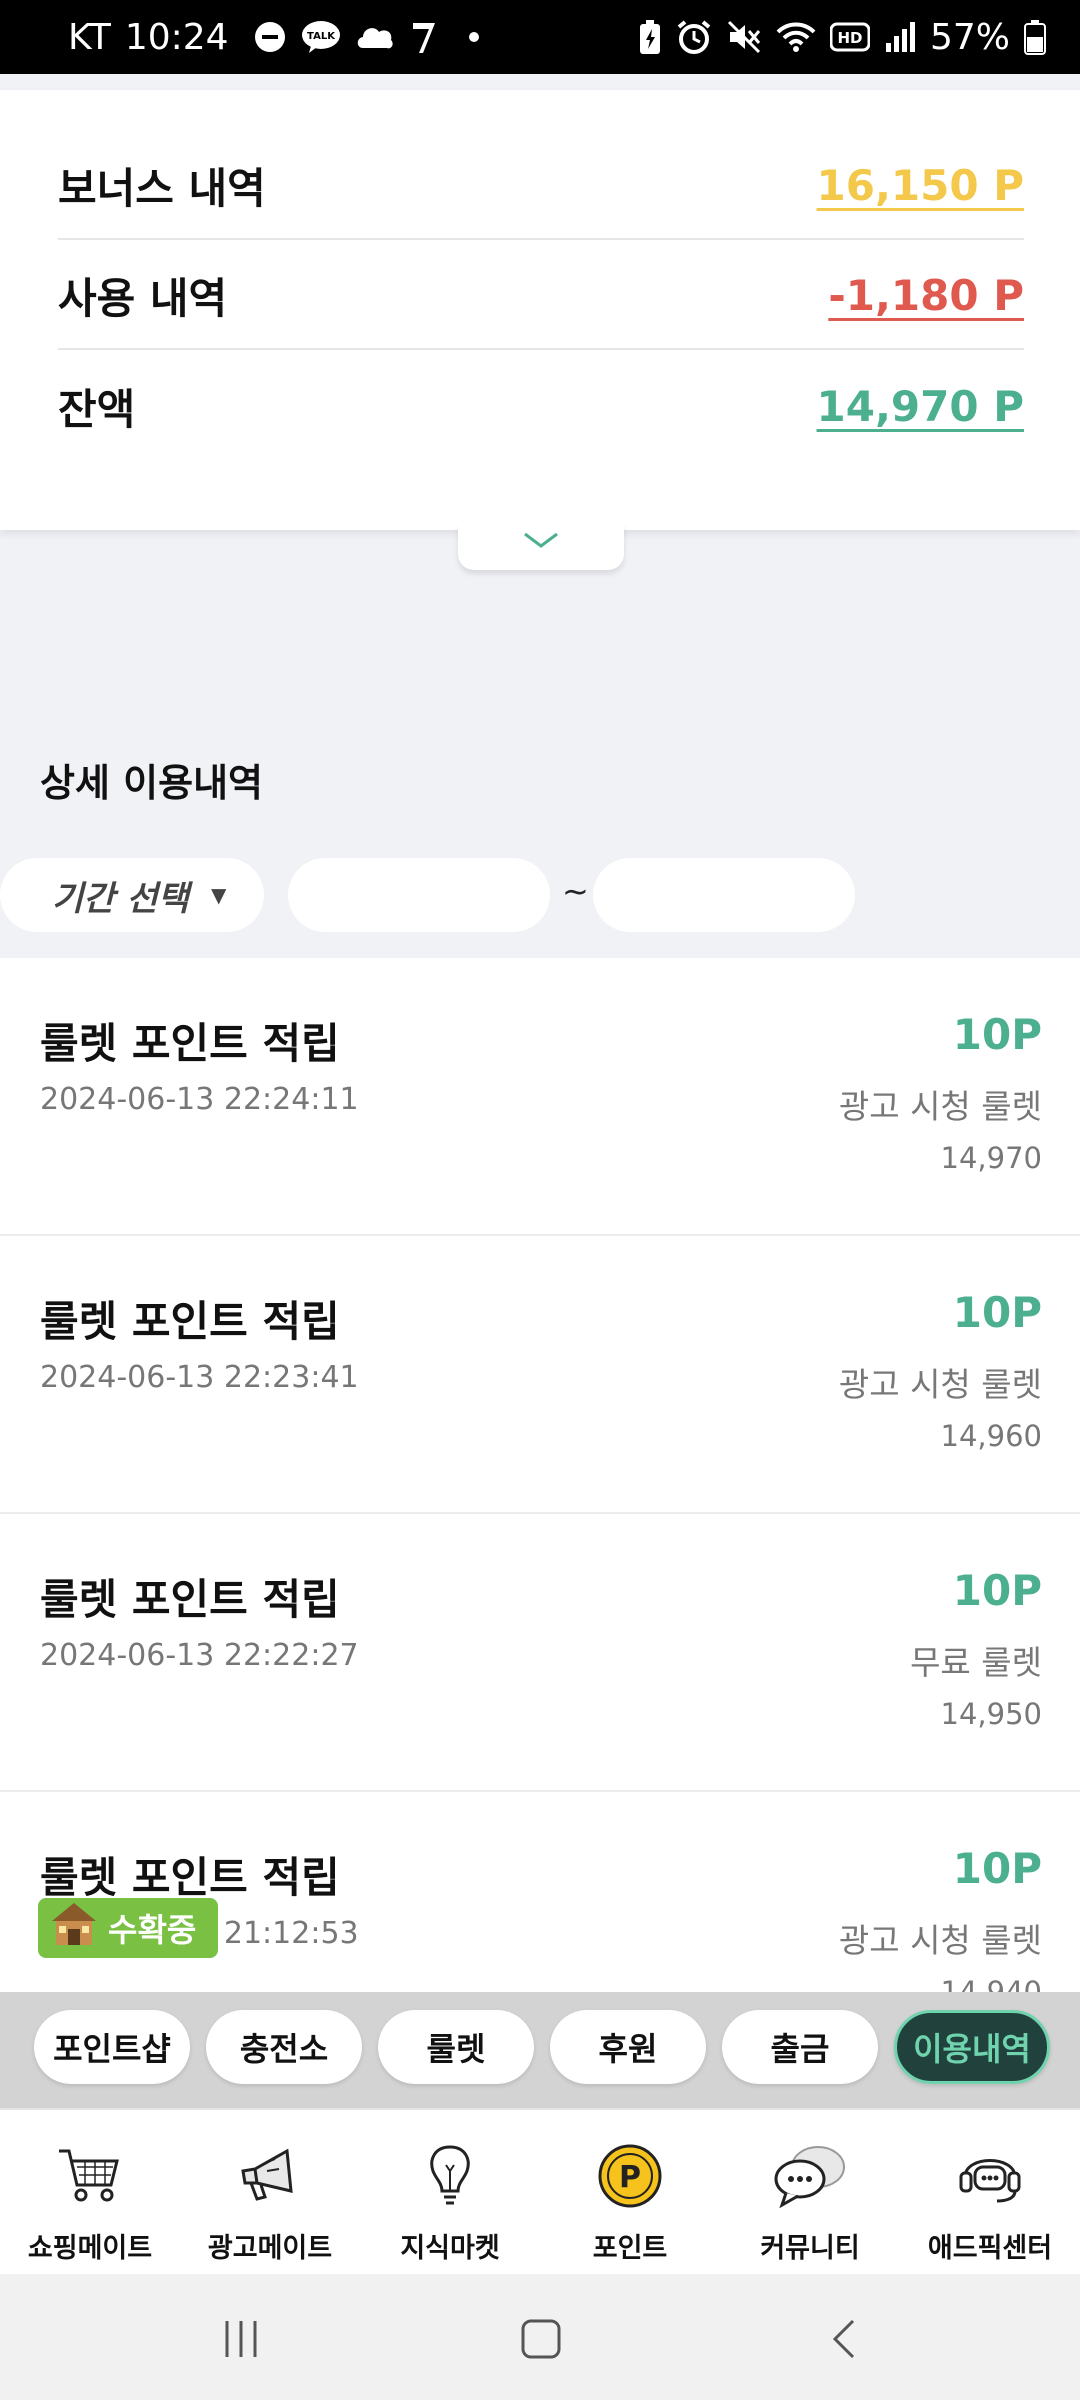  I want to click on nav-knowledge-market: 지식마켓, so click(450, 2203).